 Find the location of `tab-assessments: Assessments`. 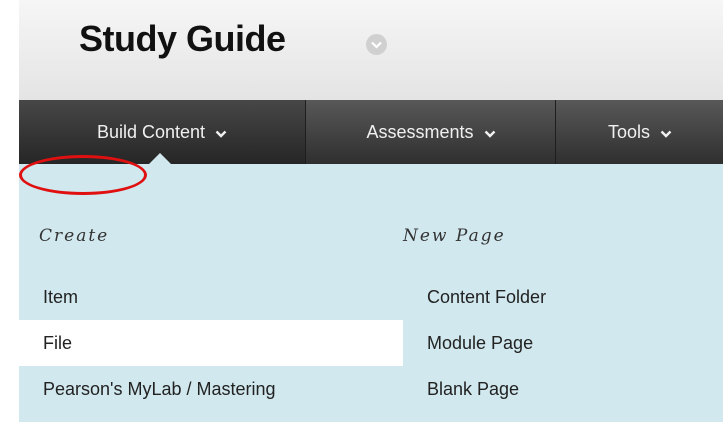

tab-assessments: Assessments is located at coordinates (430, 132).